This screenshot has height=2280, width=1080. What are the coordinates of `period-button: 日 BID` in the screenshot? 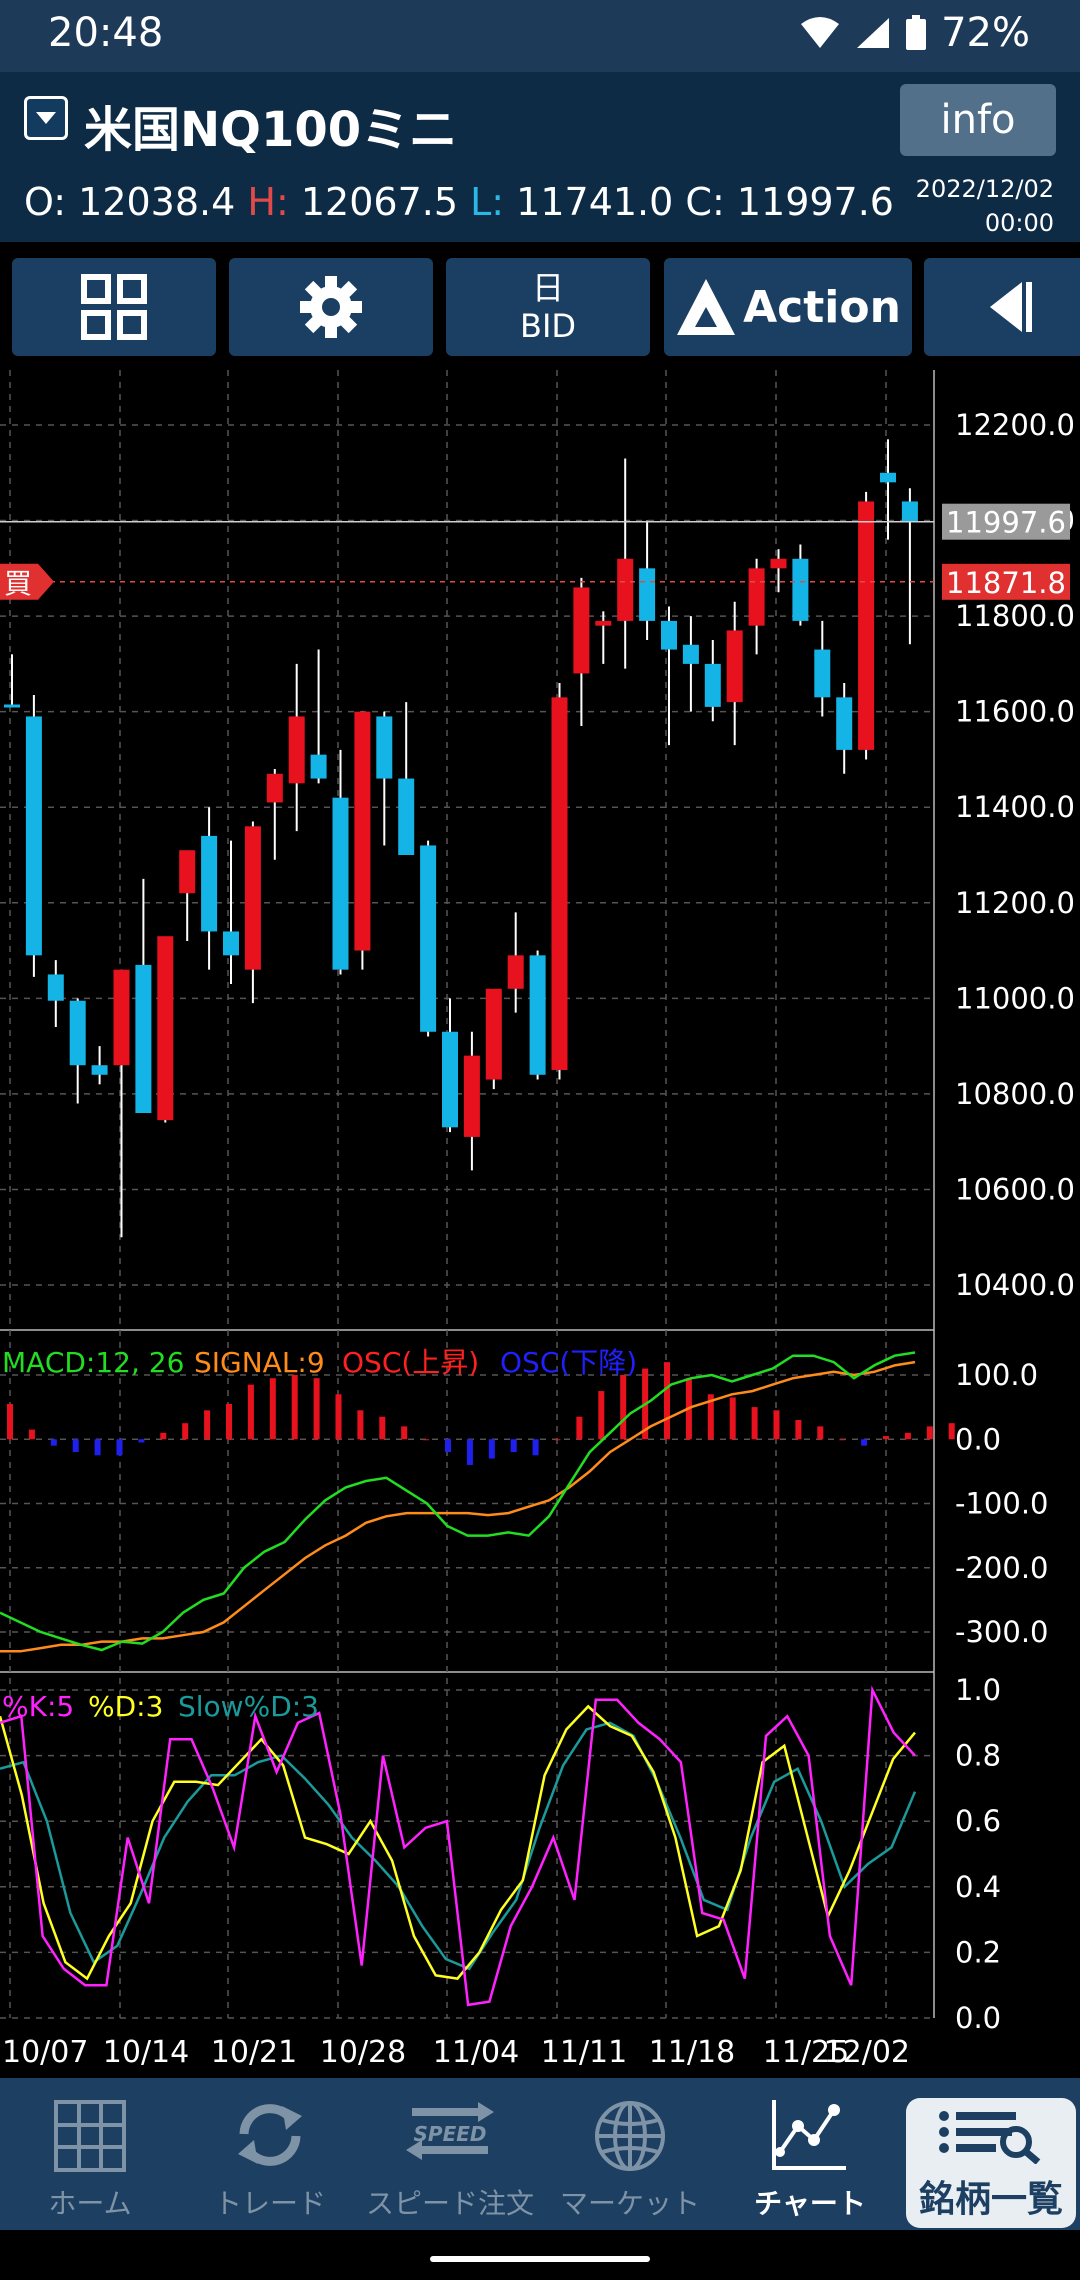 It's located at (548, 307).